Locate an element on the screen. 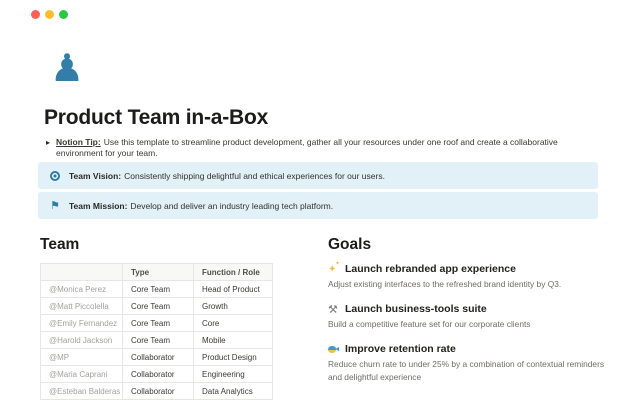 Image resolution: width=640 pixels, height=400 pixels. role-cell: Product Design is located at coordinates (233, 357).